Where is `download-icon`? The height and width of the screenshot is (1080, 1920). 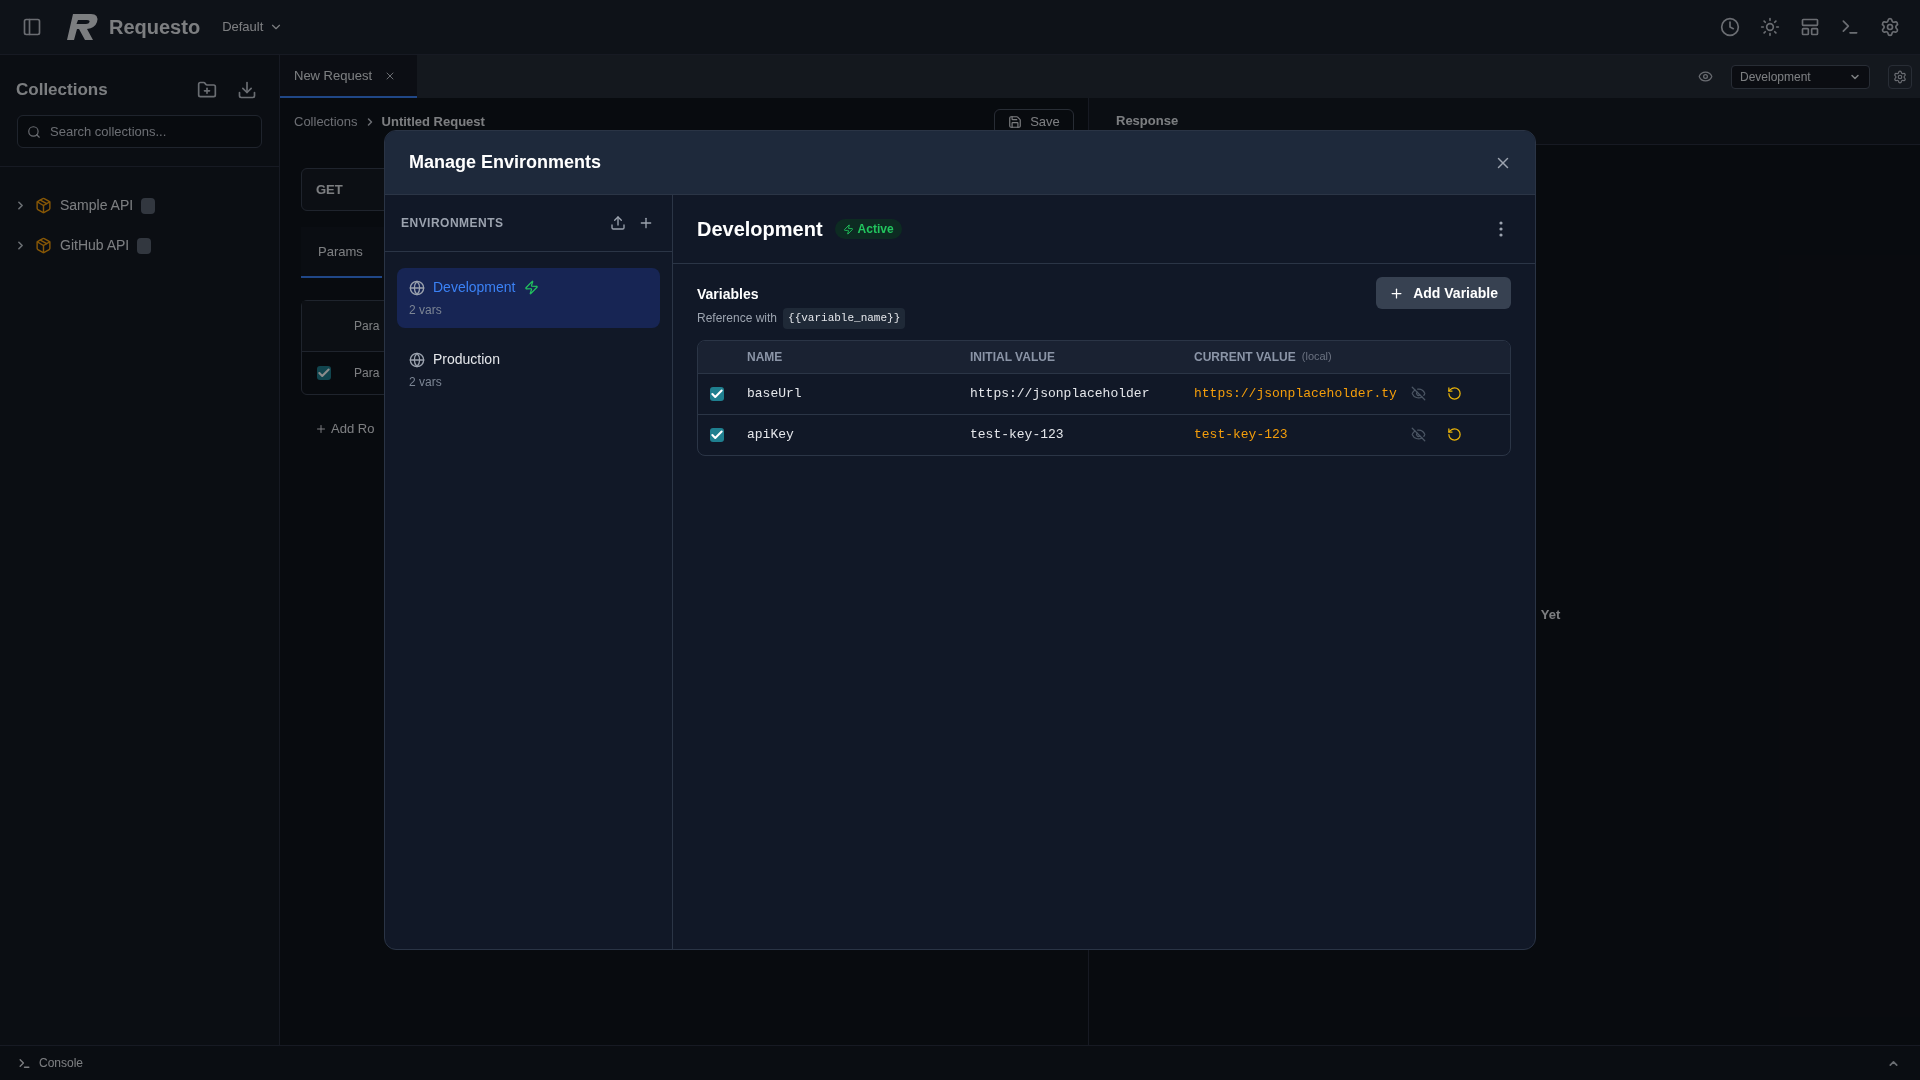
download-icon is located at coordinates (247, 89).